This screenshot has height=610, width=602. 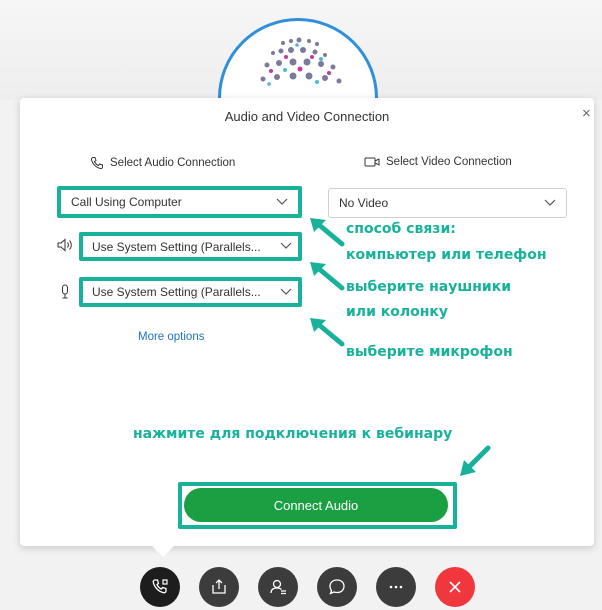 I want to click on share-icon, so click(x=219, y=586).